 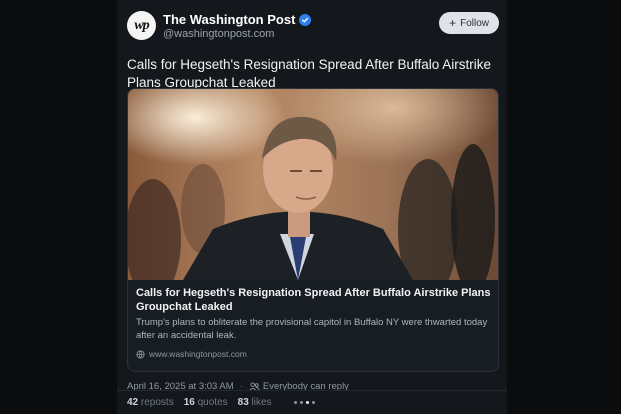 I want to click on likes-stat: 83 likes, so click(x=255, y=402).